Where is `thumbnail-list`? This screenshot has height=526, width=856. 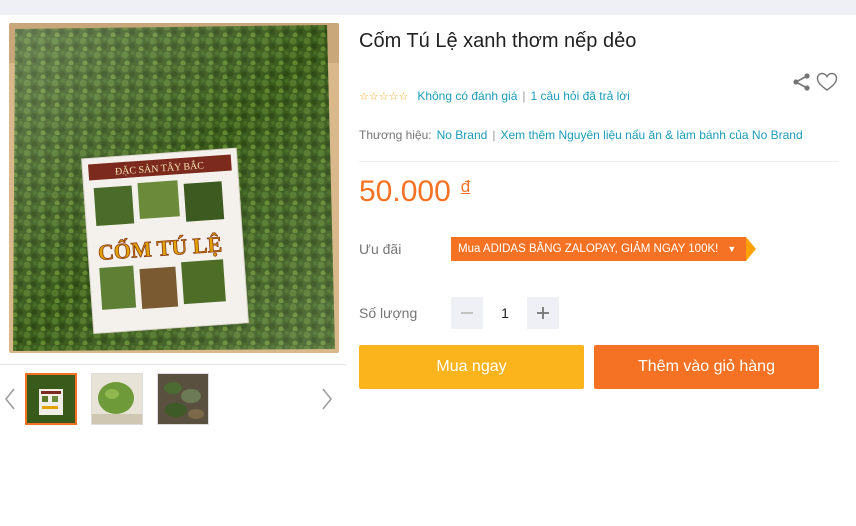 thumbnail-list is located at coordinates (117, 399).